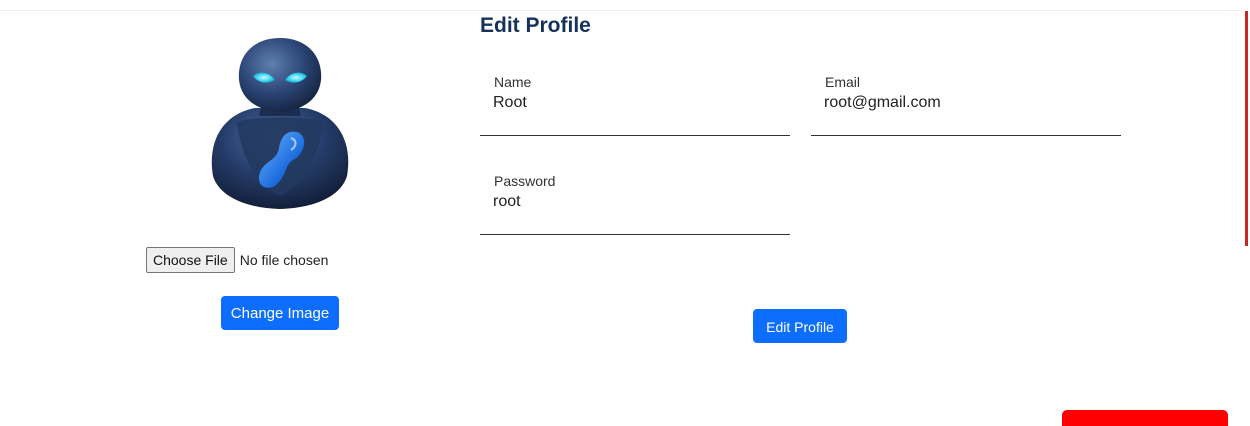 This screenshot has width=1250, height=426. What do you see at coordinates (1145, 418) in the screenshot?
I see `red-action-button` at bounding box center [1145, 418].